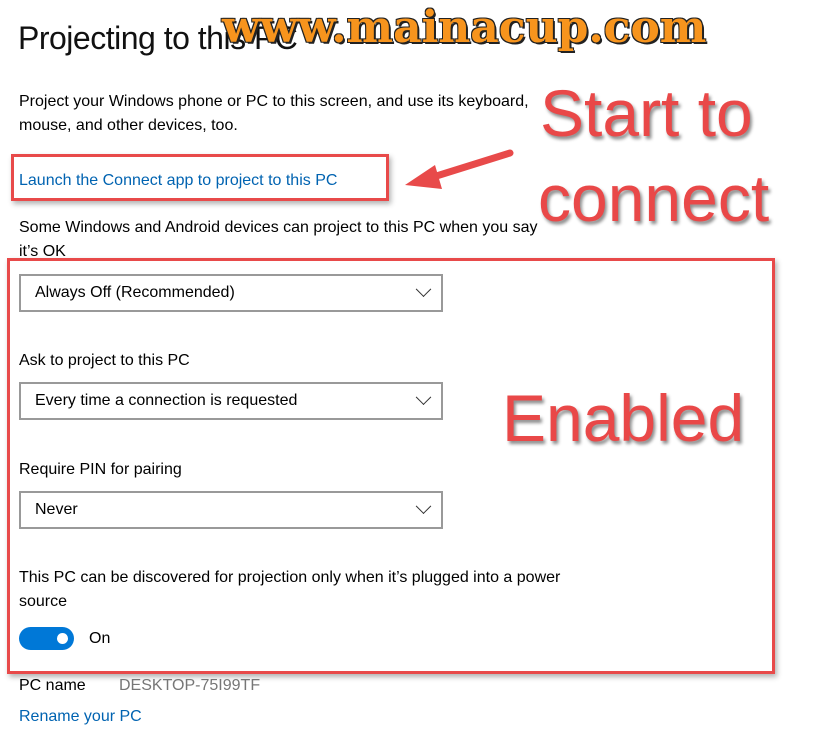 The image size is (831, 756). What do you see at coordinates (62, 638) in the screenshot?
I see `toggle-knob` at bounding box center [62, 638].